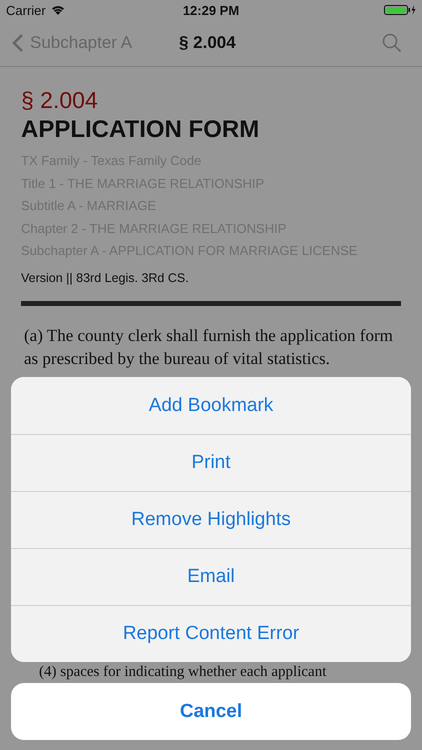 The width and height of the screenshot is (422, 750). I want to click on search-icon, so click(392, 43).